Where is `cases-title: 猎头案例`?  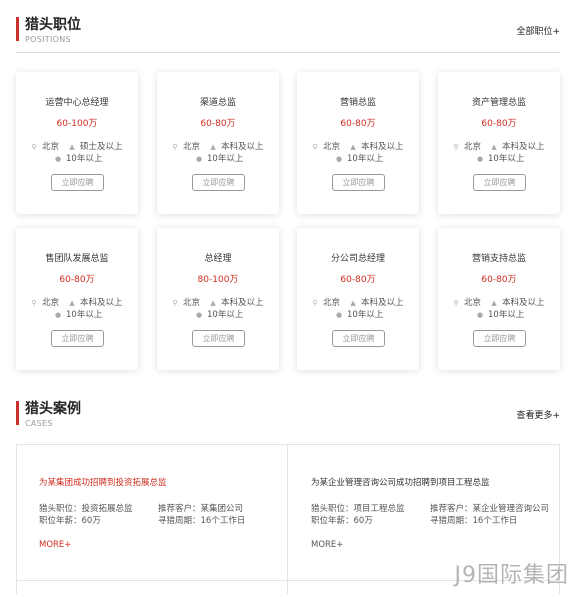 cases-title: 猎头案例 is located at coordinates (53, 409).